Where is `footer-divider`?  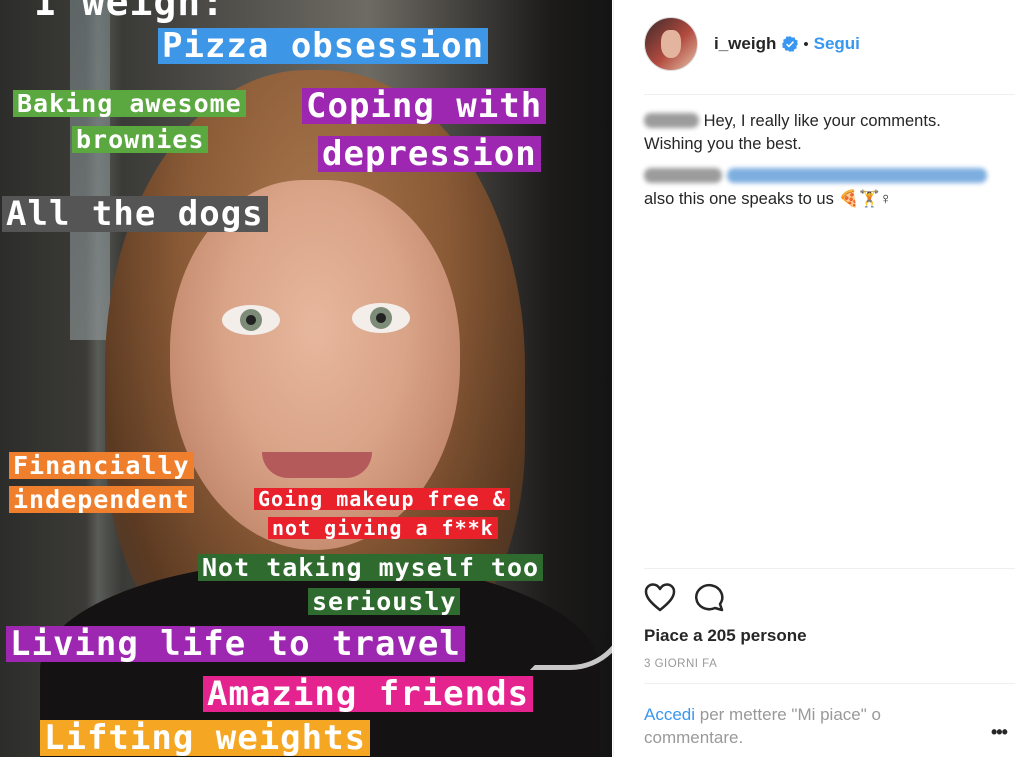
footer-divider is located at coordinates (829, 683).